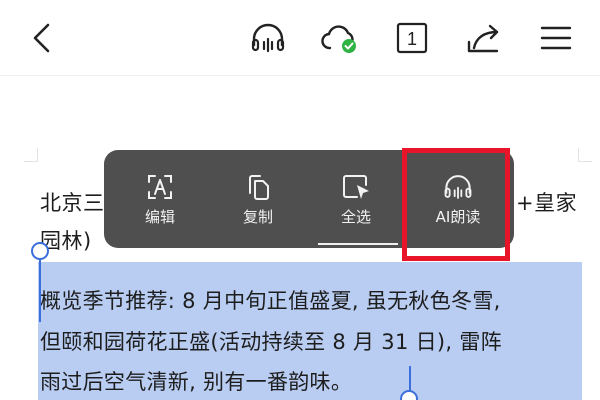  I want to click on headphones-icon, so click(268, 38).